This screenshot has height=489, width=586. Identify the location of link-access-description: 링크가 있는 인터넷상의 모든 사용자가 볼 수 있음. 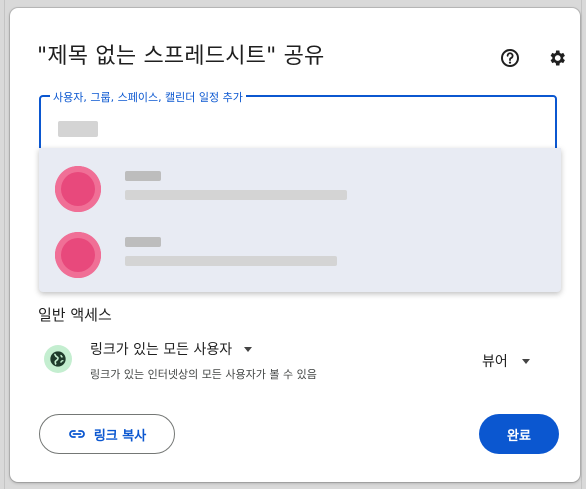
(203, 374).